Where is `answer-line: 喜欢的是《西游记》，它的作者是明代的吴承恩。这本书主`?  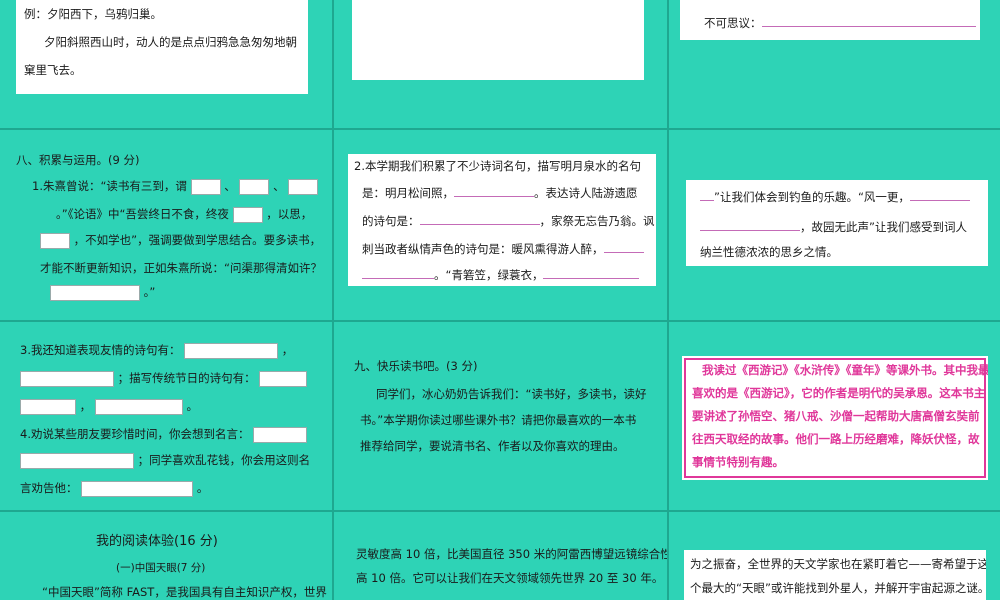
answer-line: 喜欢的是《西游记》，它的作者是明代的吴承恩。这本书主 is located at coordinates (839, 393).